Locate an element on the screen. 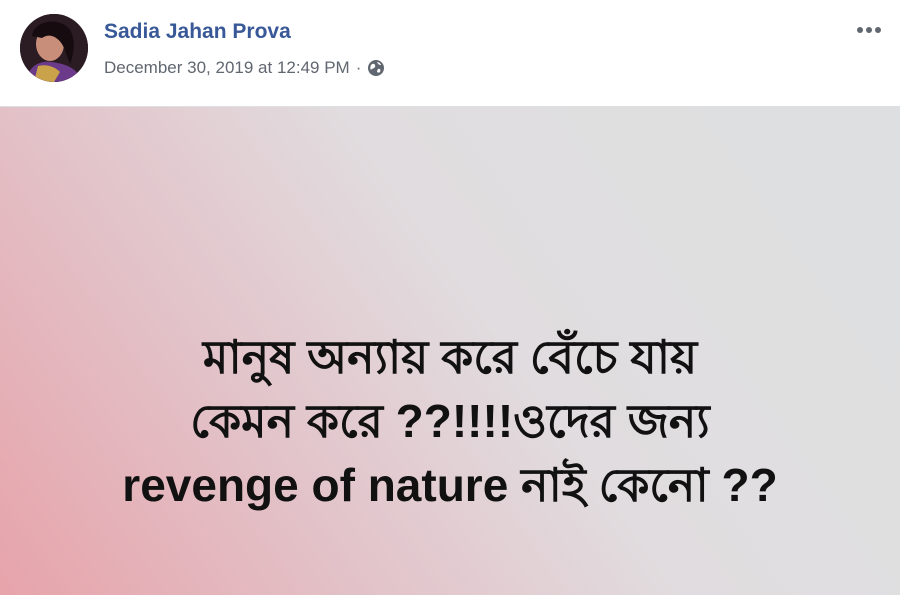 The image size is (900, 595). more-options-button is located at coordinates (869, 30).